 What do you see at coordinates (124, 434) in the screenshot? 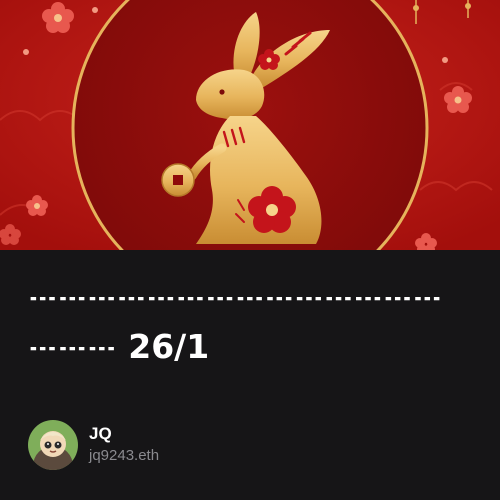
I see `author-name: JQ` at bounding box center [124, 434].